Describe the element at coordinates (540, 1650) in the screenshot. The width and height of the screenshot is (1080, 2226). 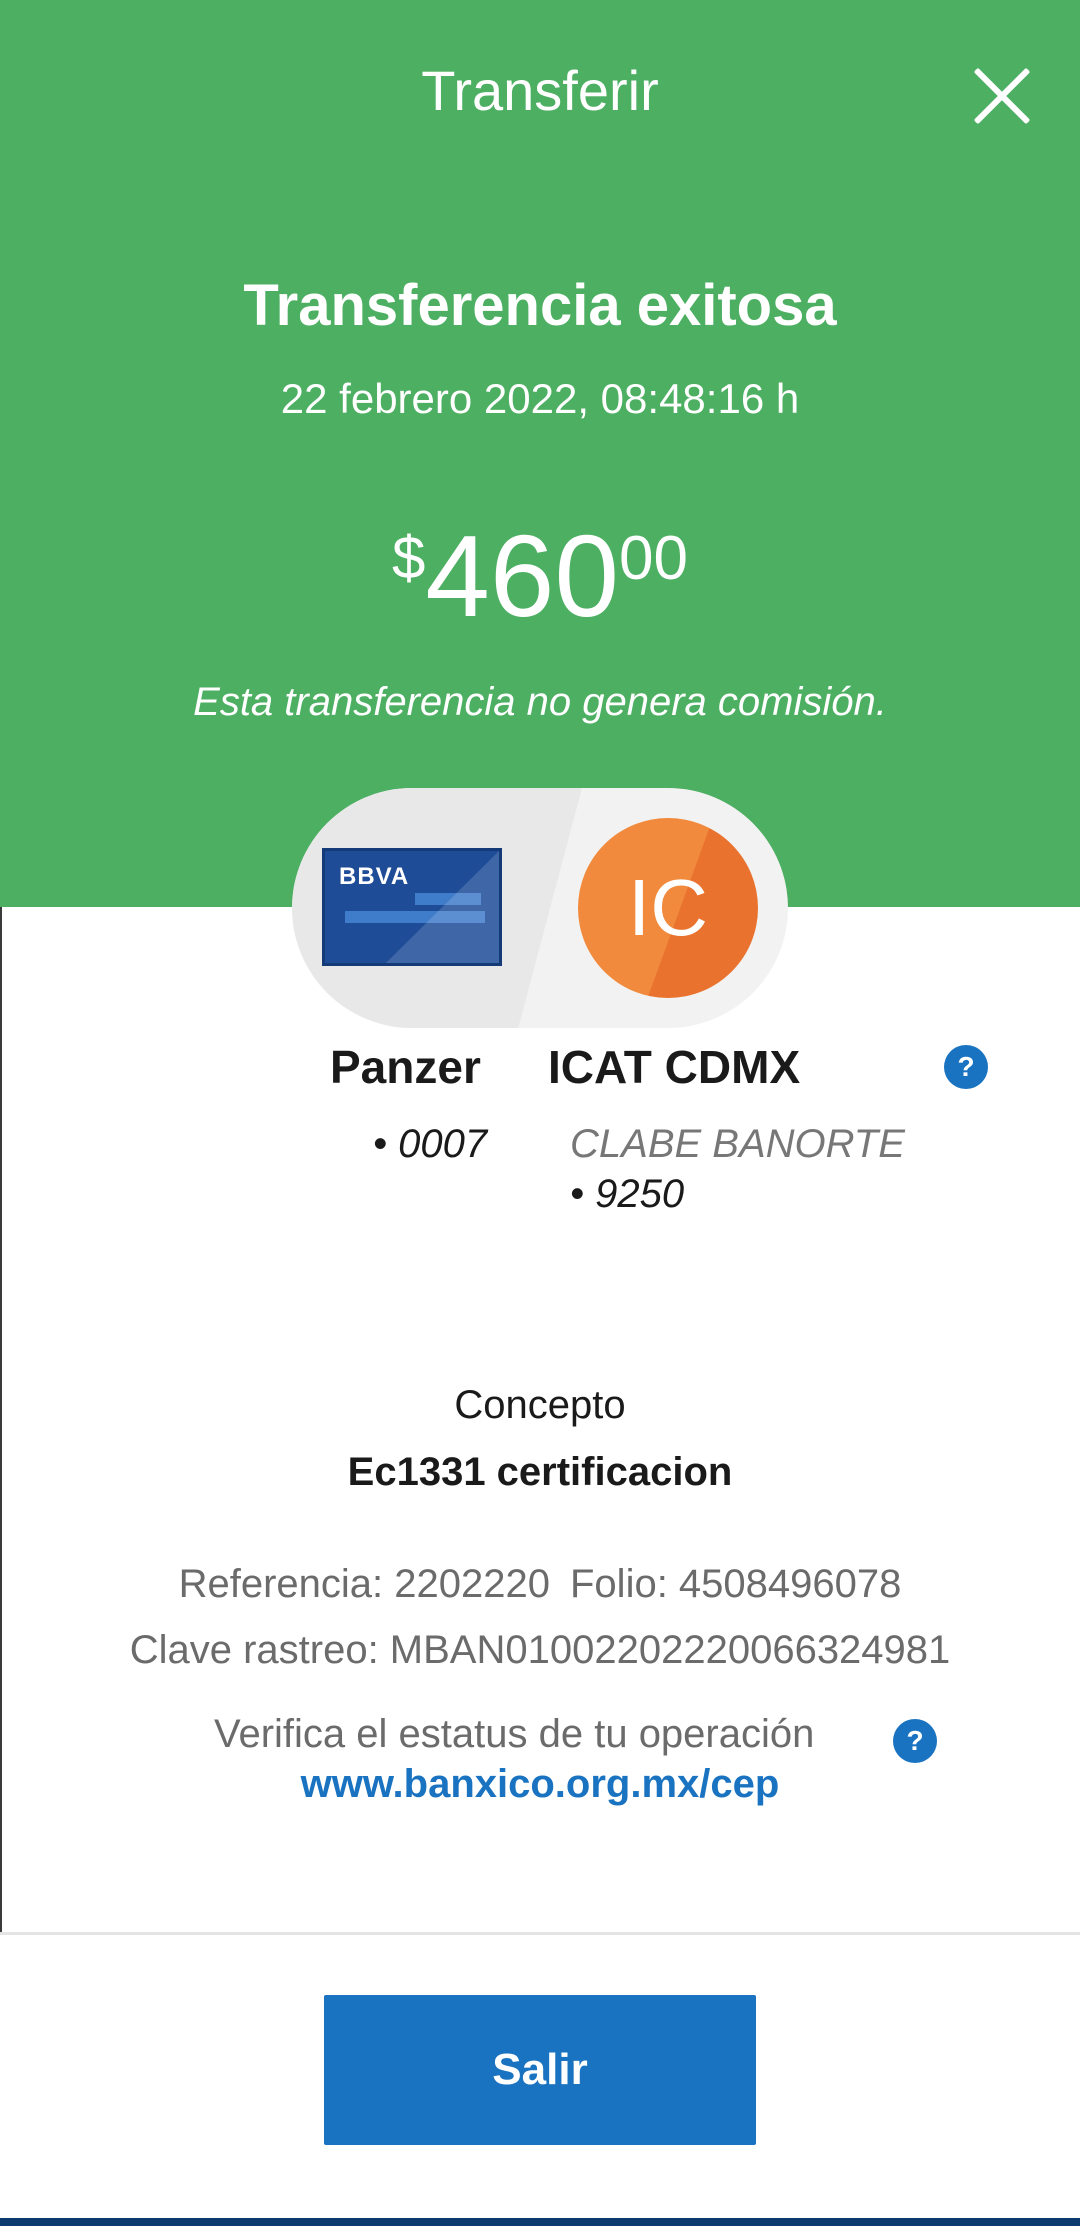
I see `tracking-key: Clave rastreo: MBAN01002202220066324981` at that location.